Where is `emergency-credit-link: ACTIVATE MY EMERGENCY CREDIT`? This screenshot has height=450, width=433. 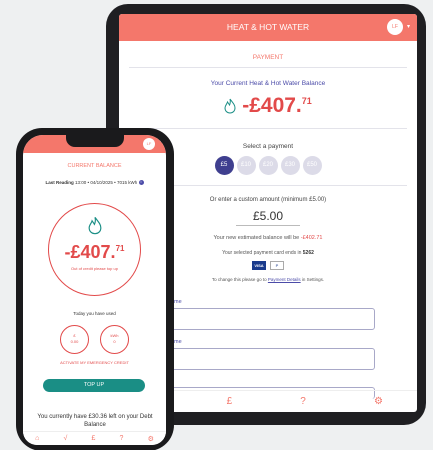
emergency-credit-link: ACTIVATE MY EMERGENCY CREDIT is located at coordinates (94, 362).